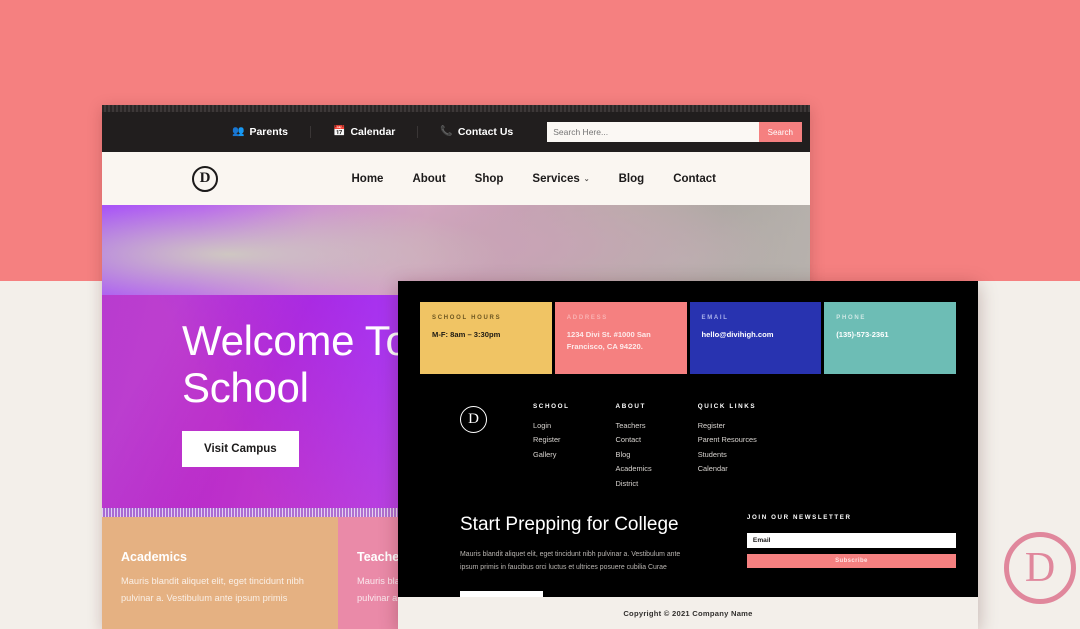  What do you see at coordinates (238, 131) in the screenshot?
I see `people-icon: 👥` at bounding box center [238, 131].